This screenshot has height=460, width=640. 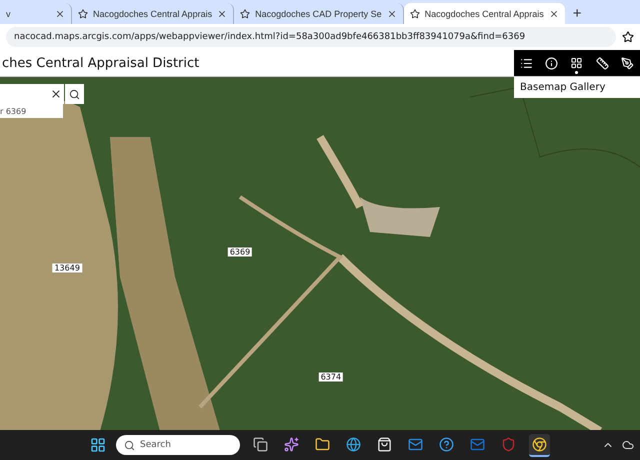 I want to click on search-placeholder: Search, so click(x=155, y=445).